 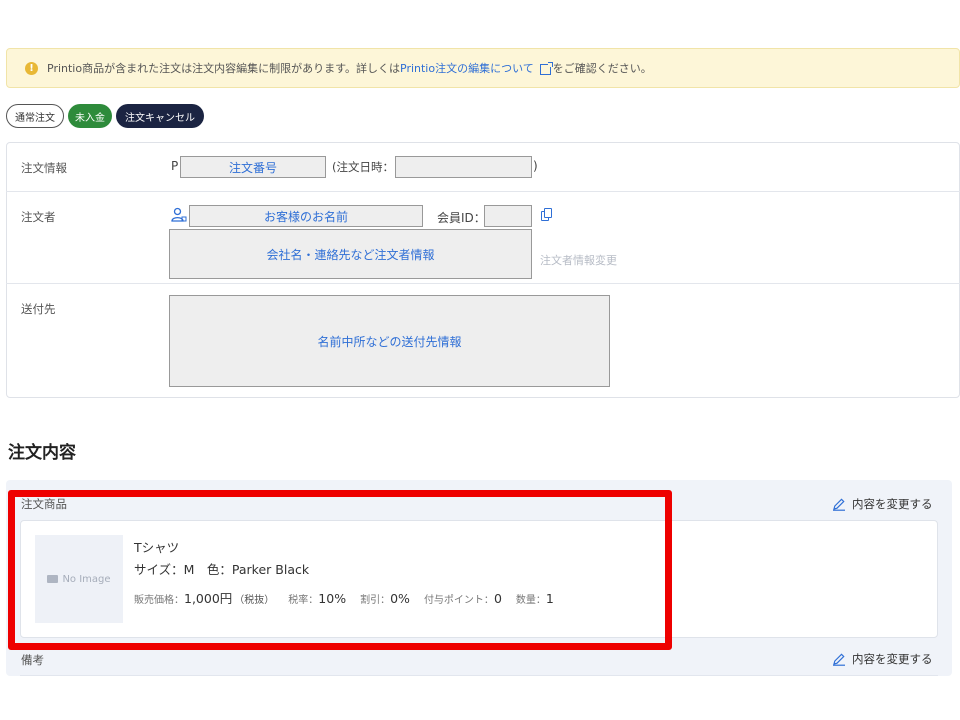 I want to click on notes-label: 備考, so click(x=32, y=660).